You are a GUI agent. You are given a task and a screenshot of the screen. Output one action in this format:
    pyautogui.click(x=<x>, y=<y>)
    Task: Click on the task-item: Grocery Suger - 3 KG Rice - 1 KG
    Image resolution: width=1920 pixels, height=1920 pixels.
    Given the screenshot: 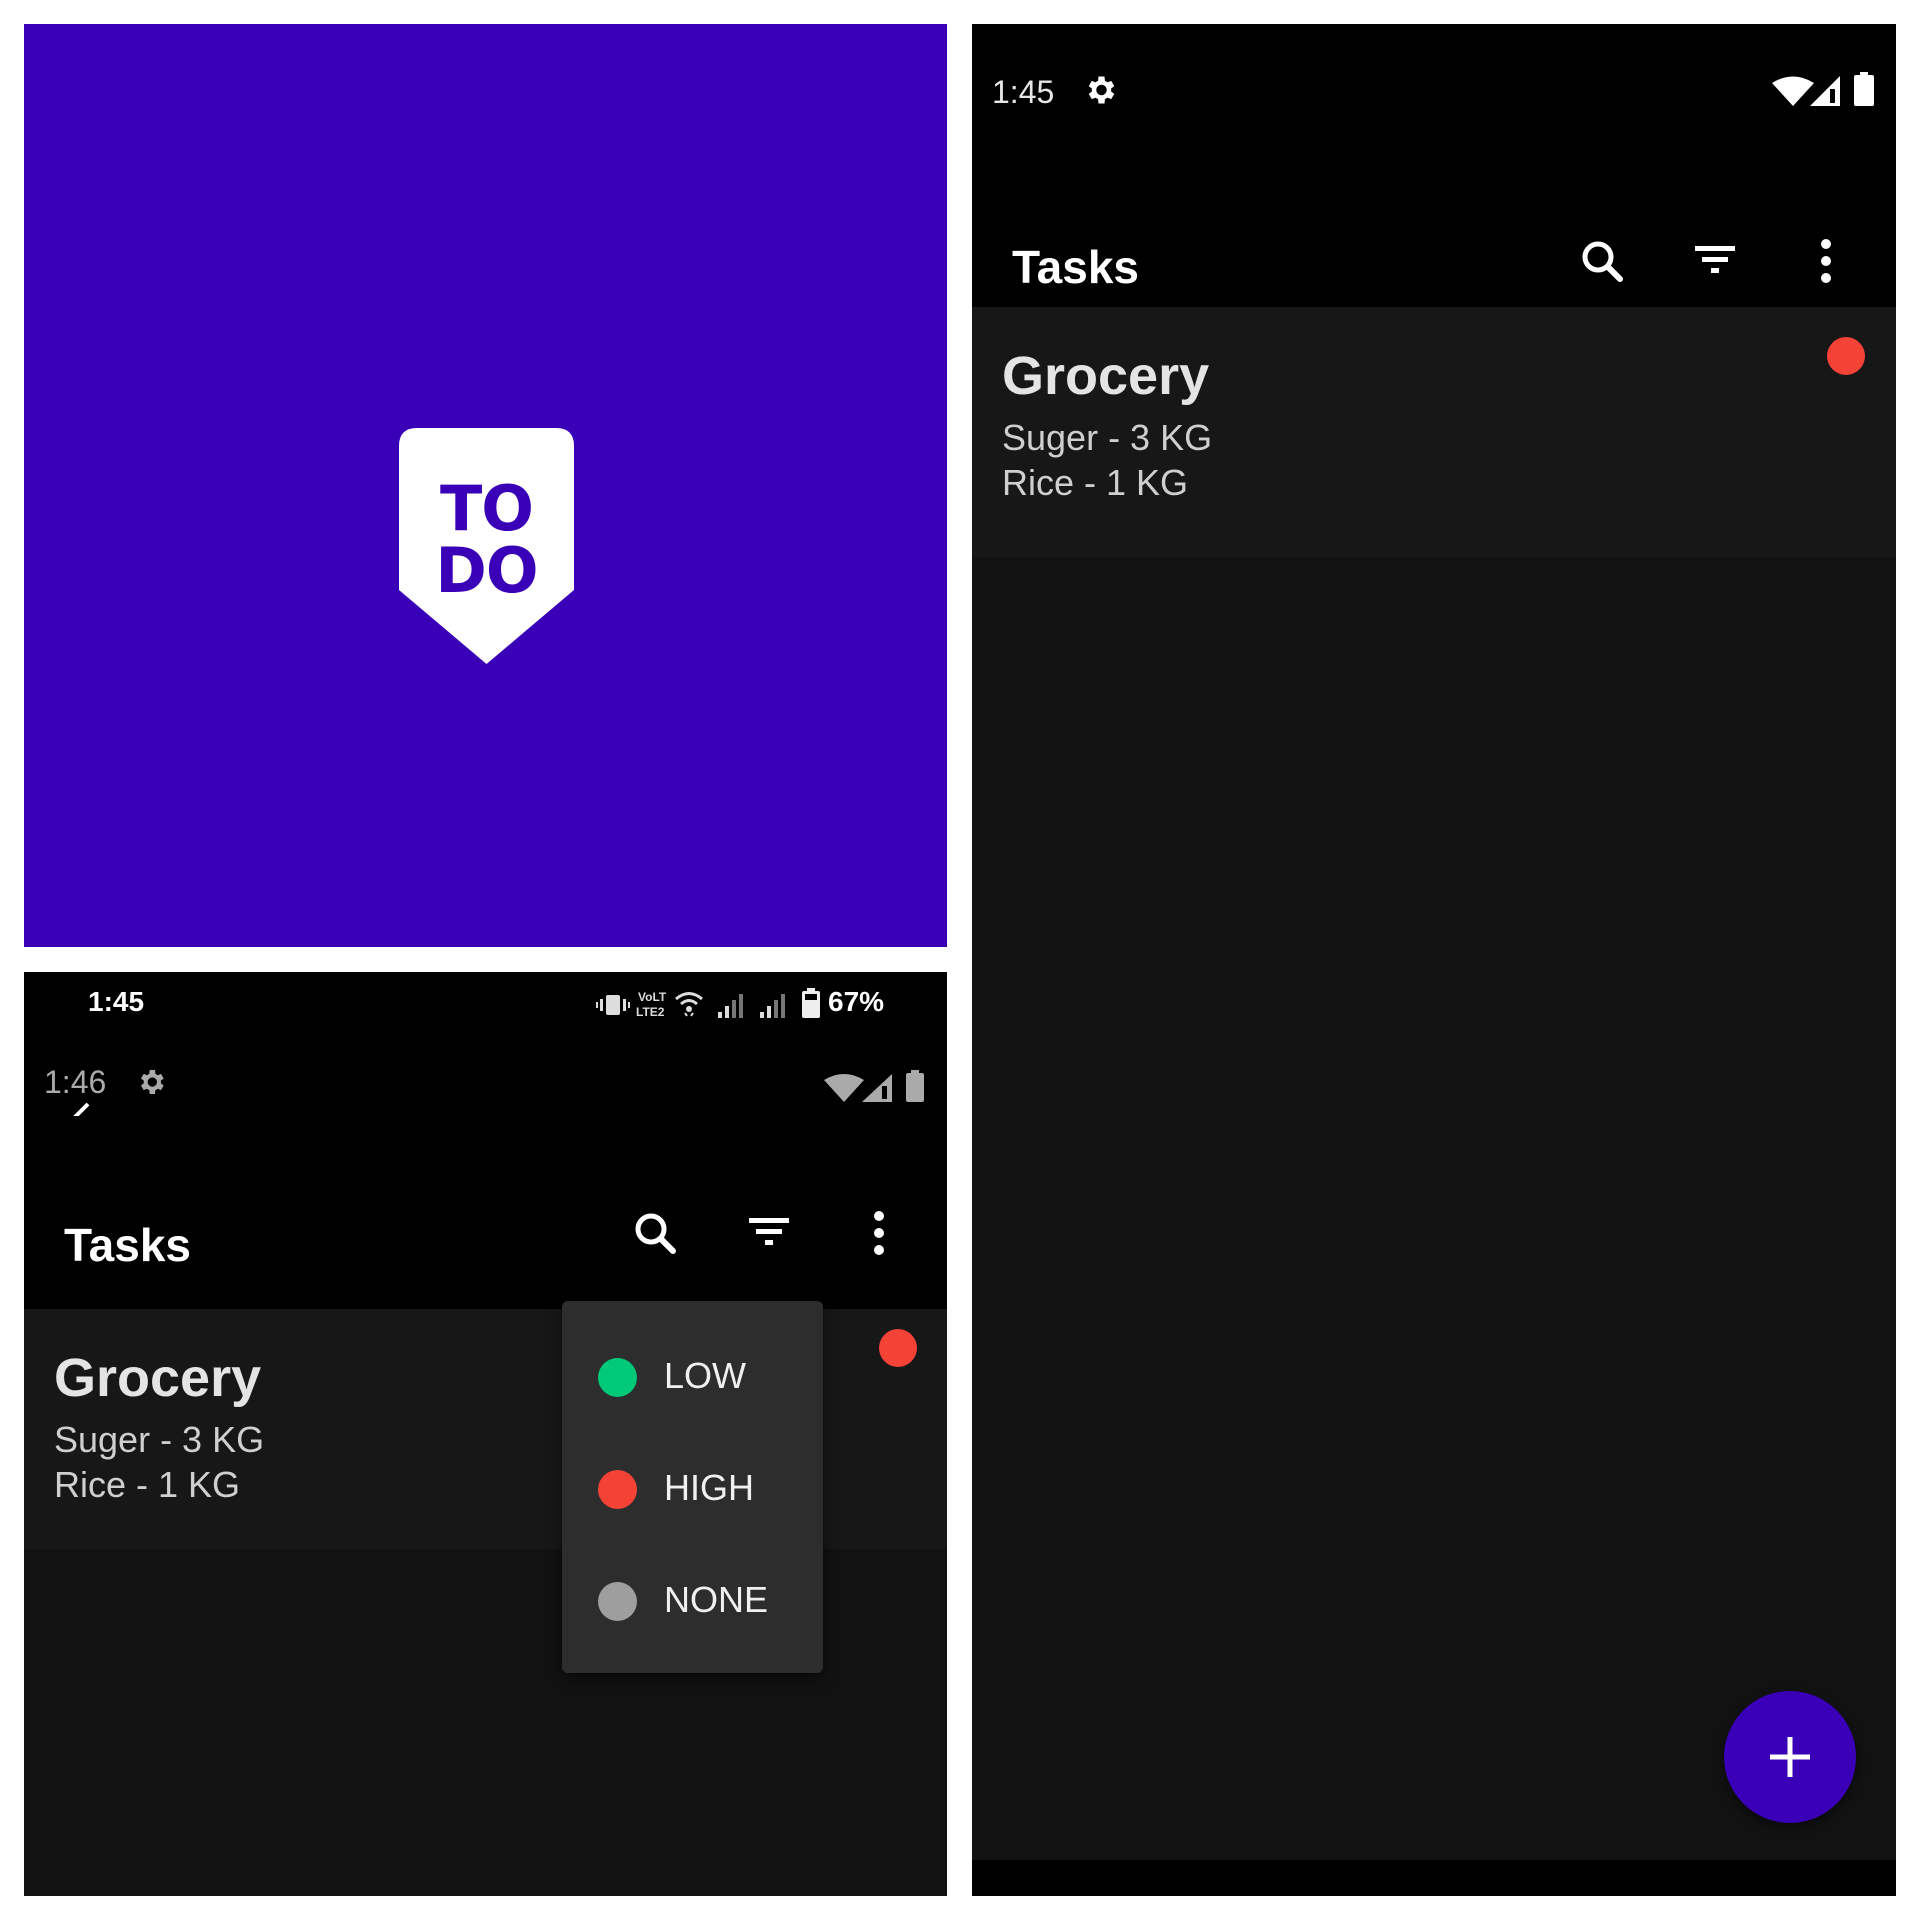 What is the action you would take?
    pyautogui.click(x=1434, y=432)
    